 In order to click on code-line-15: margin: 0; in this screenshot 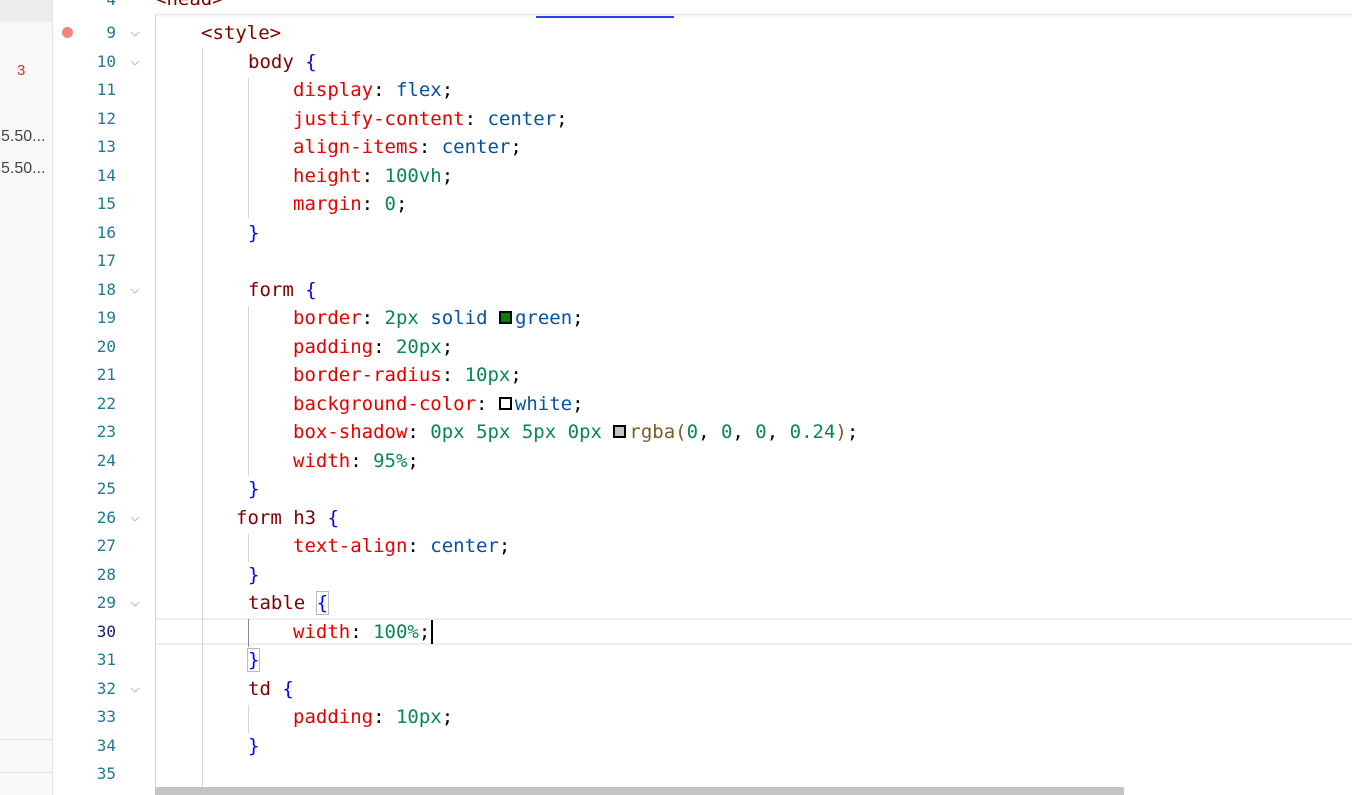, I will do `click(350, 204)`.